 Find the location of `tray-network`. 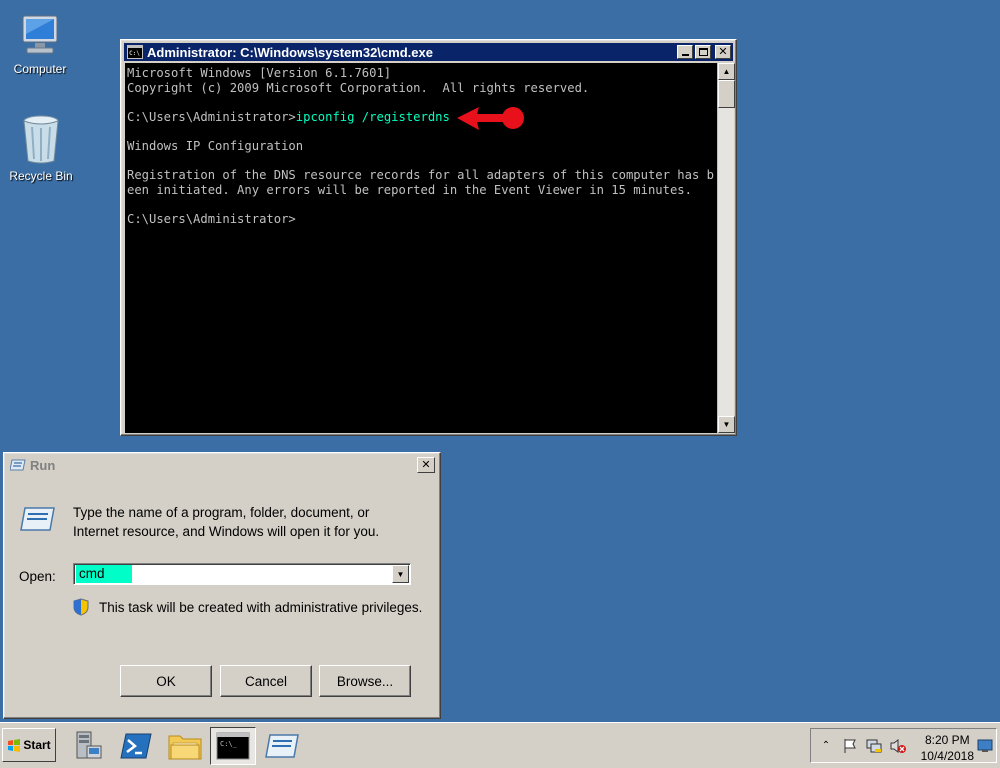

tray-network is located at coordinates (874, 746).